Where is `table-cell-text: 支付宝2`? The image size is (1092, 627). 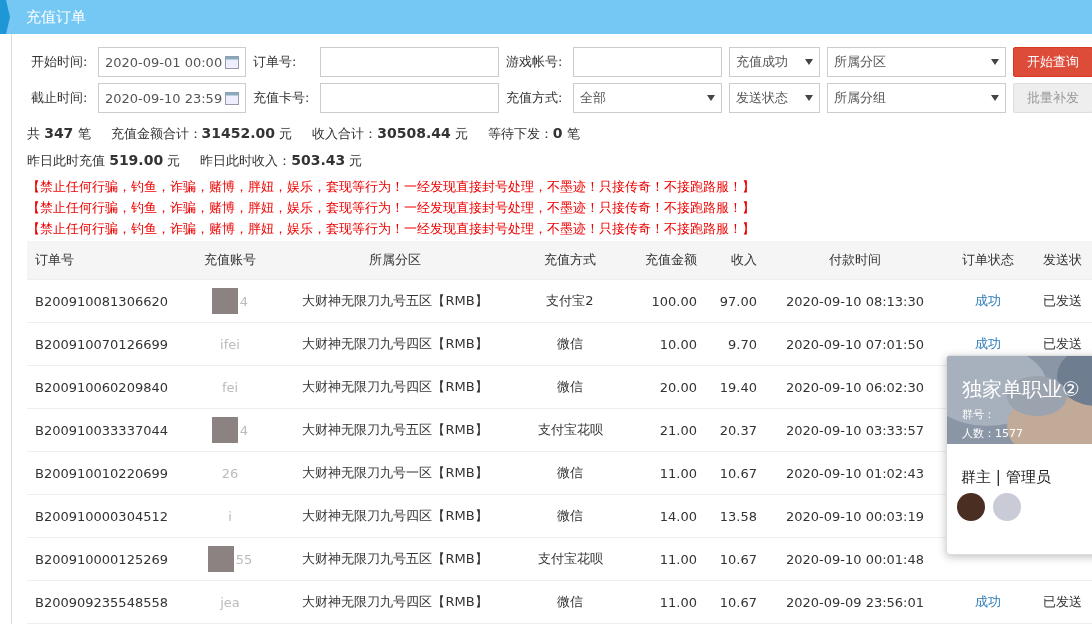
table-cell-text: 支付宝2 is located at coordinates (570, 301).